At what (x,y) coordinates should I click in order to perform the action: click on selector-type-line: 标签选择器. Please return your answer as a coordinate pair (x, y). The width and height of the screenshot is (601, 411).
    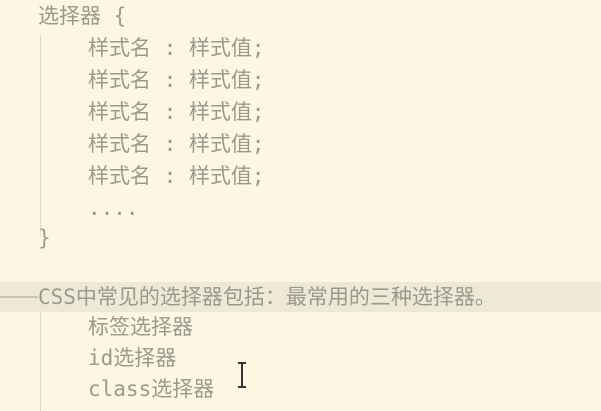
    Looking at the image, I should click on (344, 327).